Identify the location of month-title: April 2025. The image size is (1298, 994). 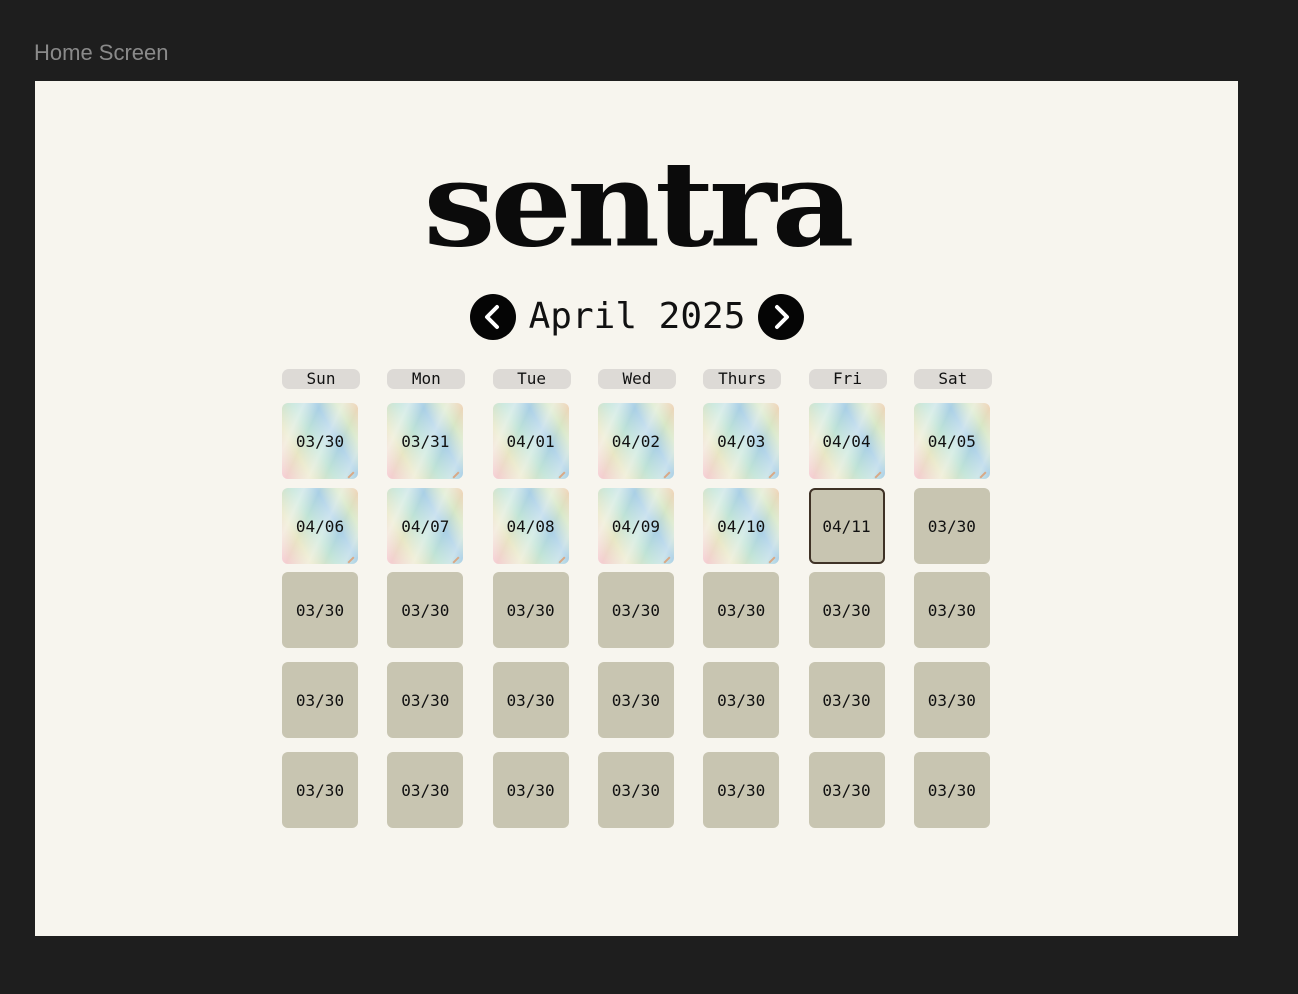
(637, 316).